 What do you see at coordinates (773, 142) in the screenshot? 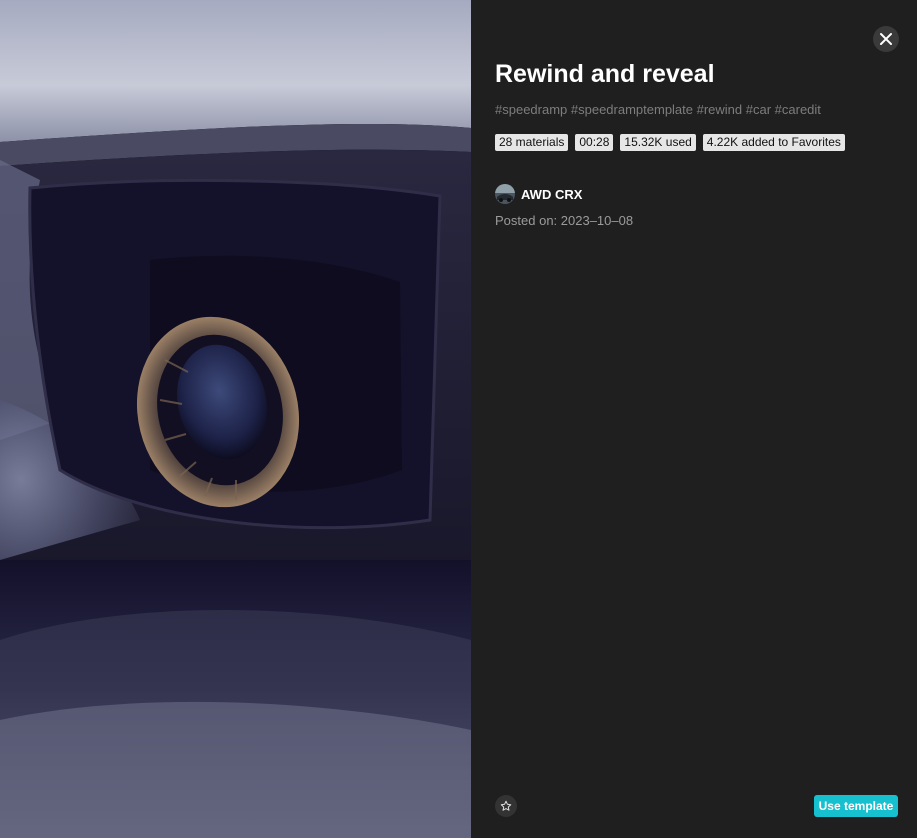
I see `favorites-count-badge: 4.22K added to Favorites` at bounding box center [773, 142].